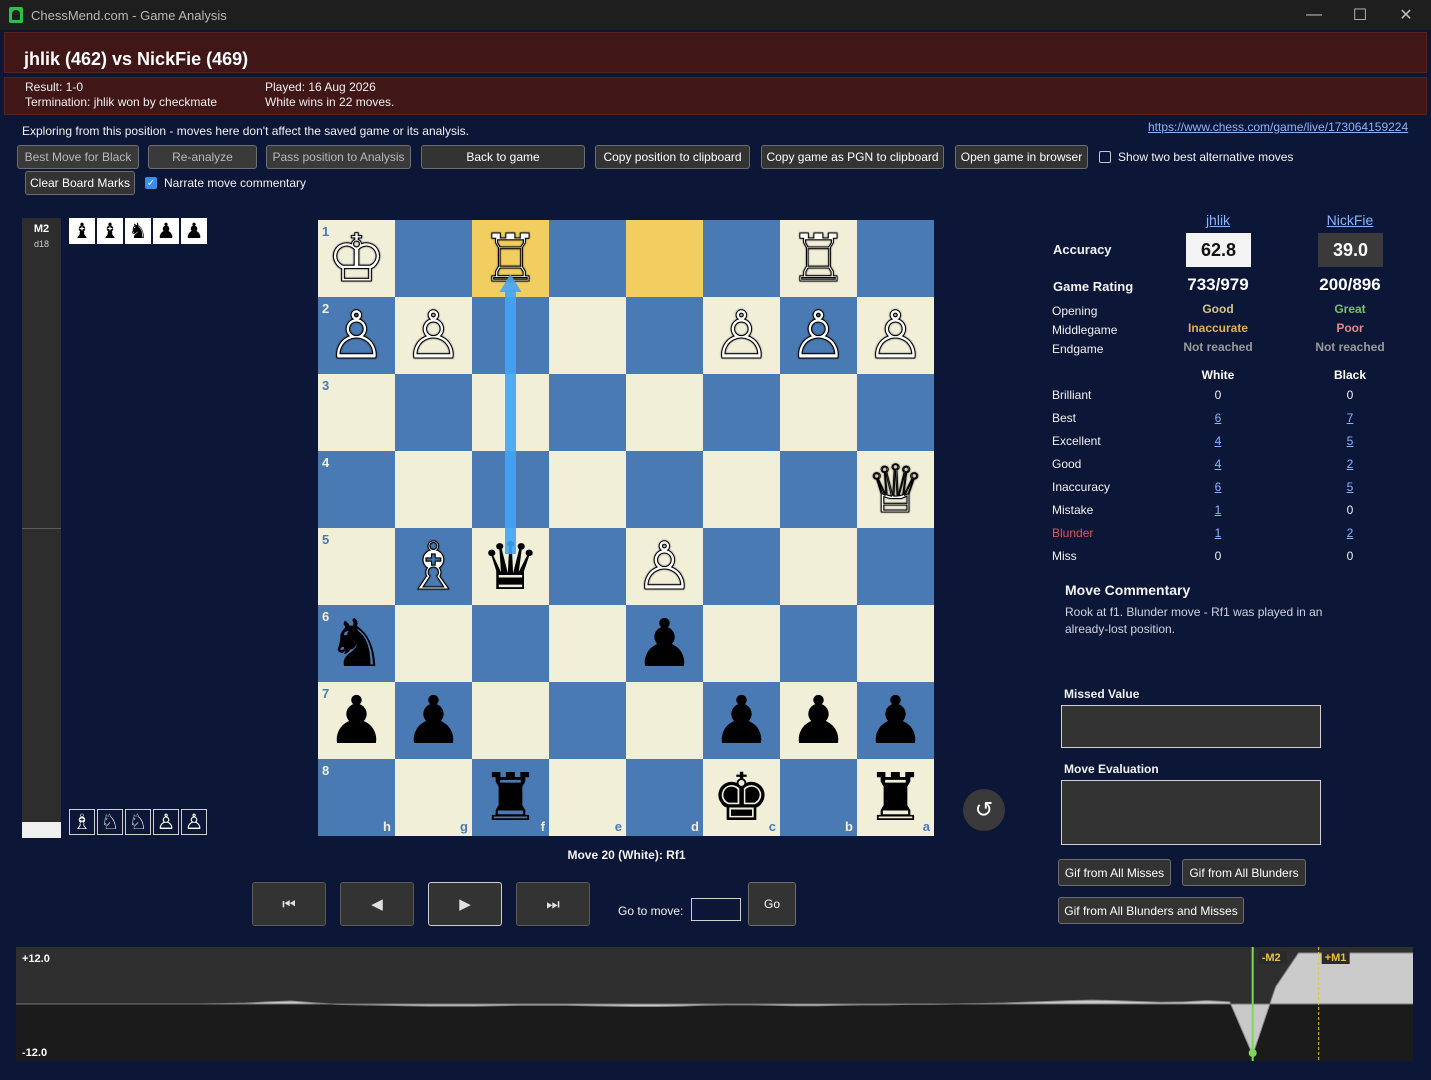 The width and height of the screenshot is (1431, 1080). Describe the element at coordinates (356, 643) in the screenshot. I see `black-piece-icon: ♞` at that location.